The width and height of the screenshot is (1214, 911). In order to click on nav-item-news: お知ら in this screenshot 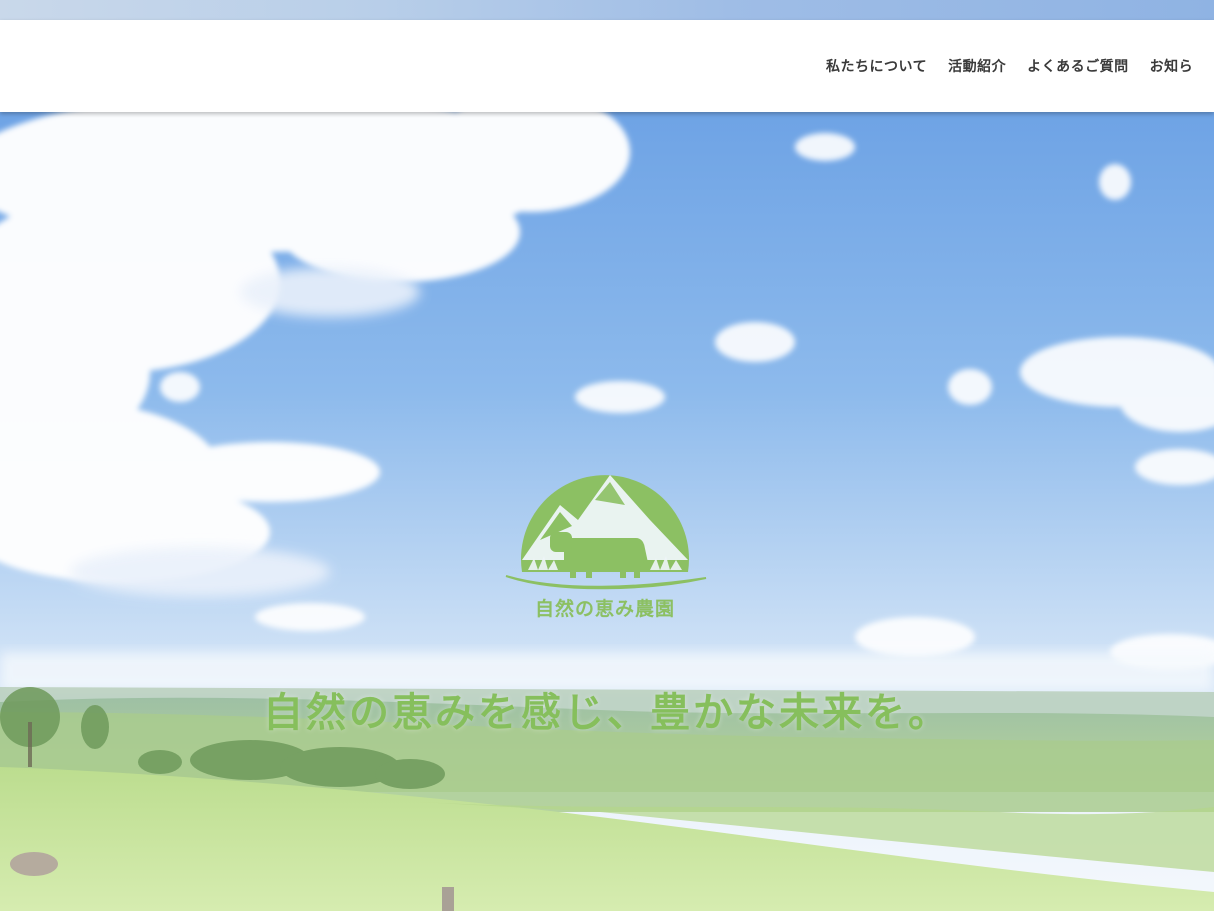, I will do `click(1172, 66)`.